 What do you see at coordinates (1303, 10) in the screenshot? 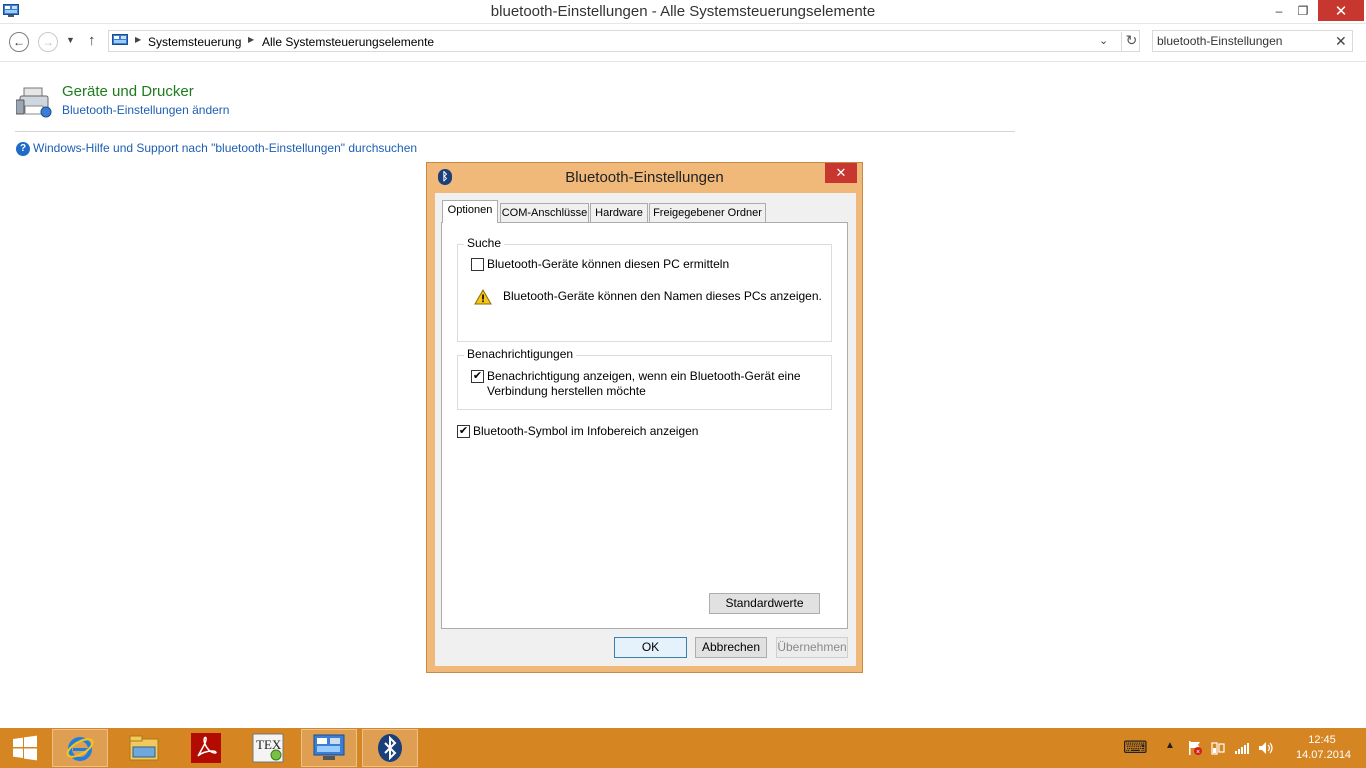
I see `maximize-button: ❐` at bounding box center [1303, 10].